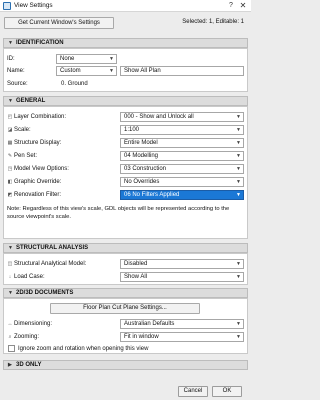  What do you see at coordinates (33, 5) in the screenshot?
I see `window-title: View Settings` at bounding box center [33, 5].